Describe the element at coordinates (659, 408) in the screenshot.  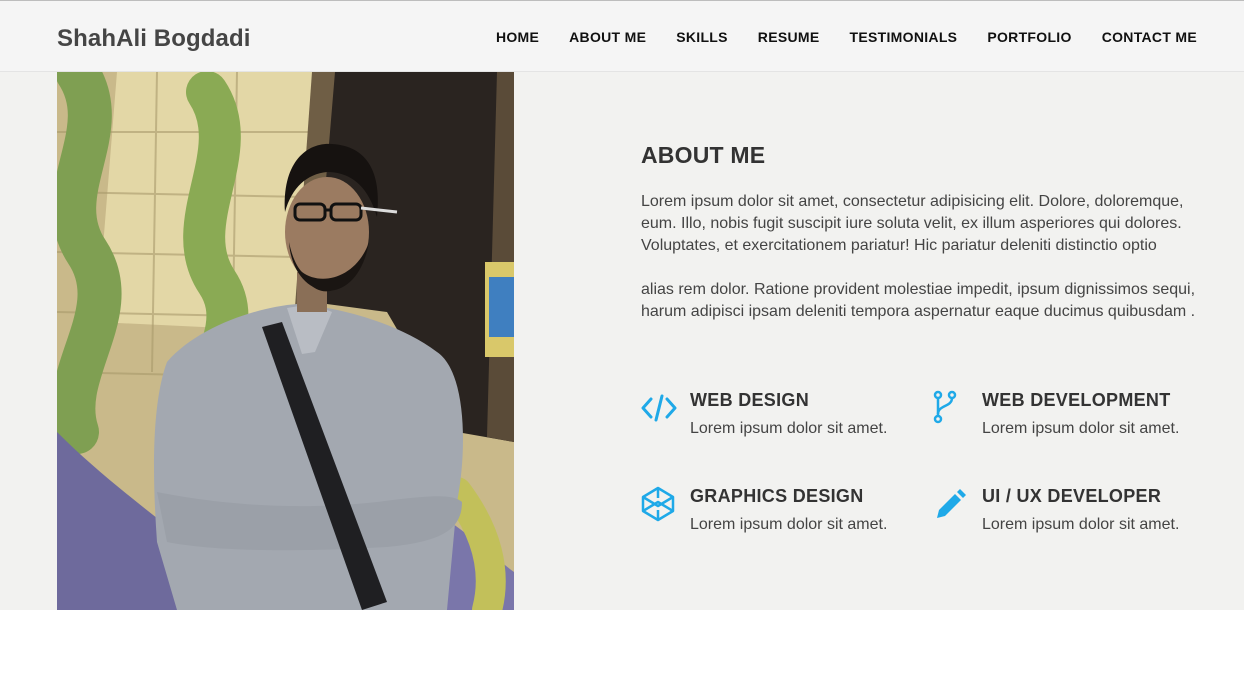
I see `code-icon` at that location.